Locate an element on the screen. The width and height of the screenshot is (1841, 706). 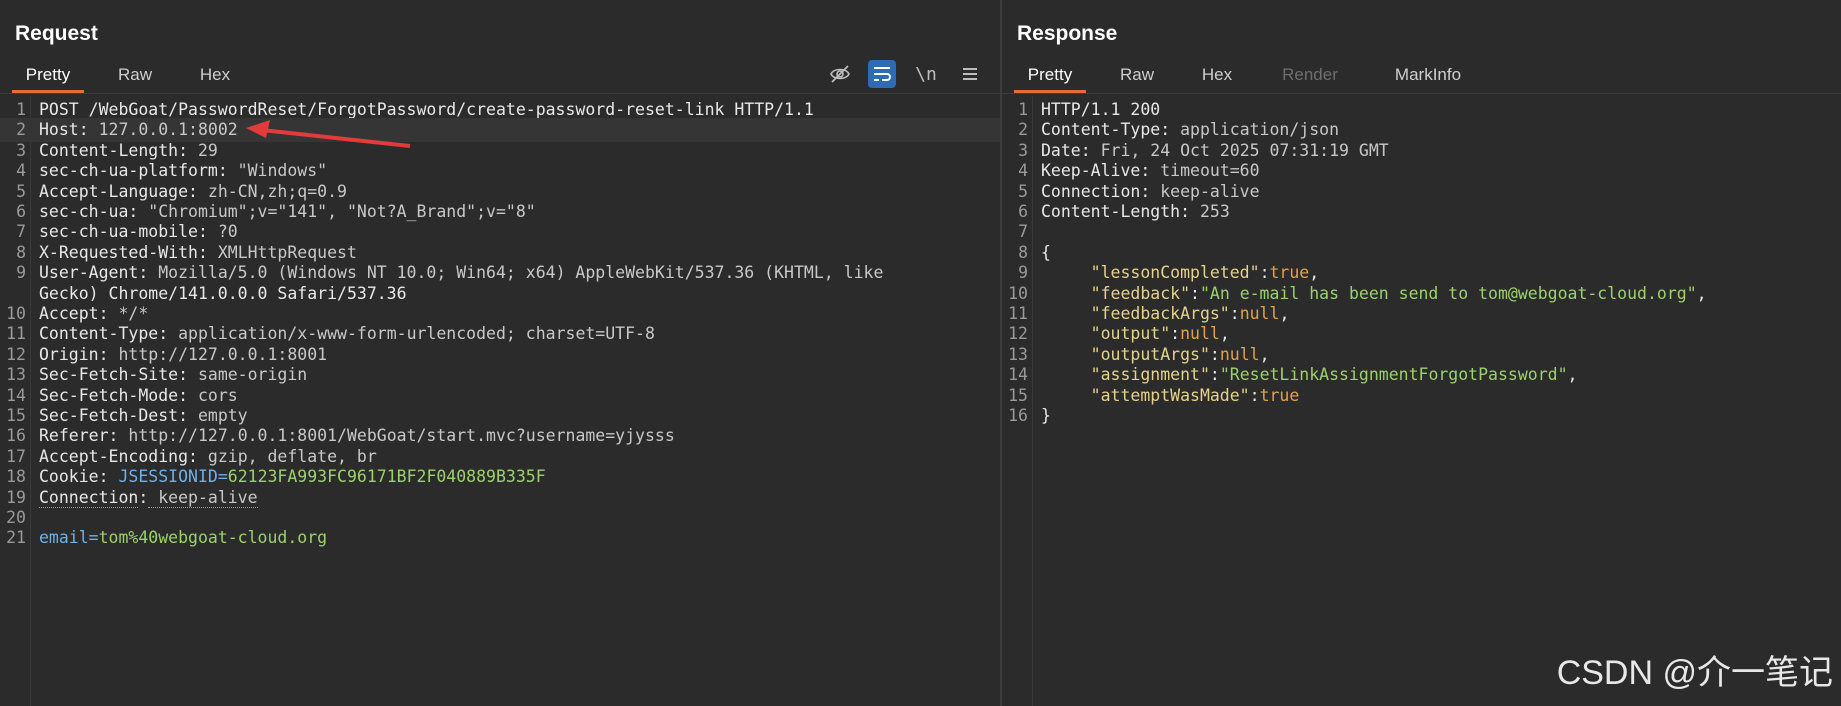
header-name: sec-ch-ua-platform is located at coordinates (128, 171).